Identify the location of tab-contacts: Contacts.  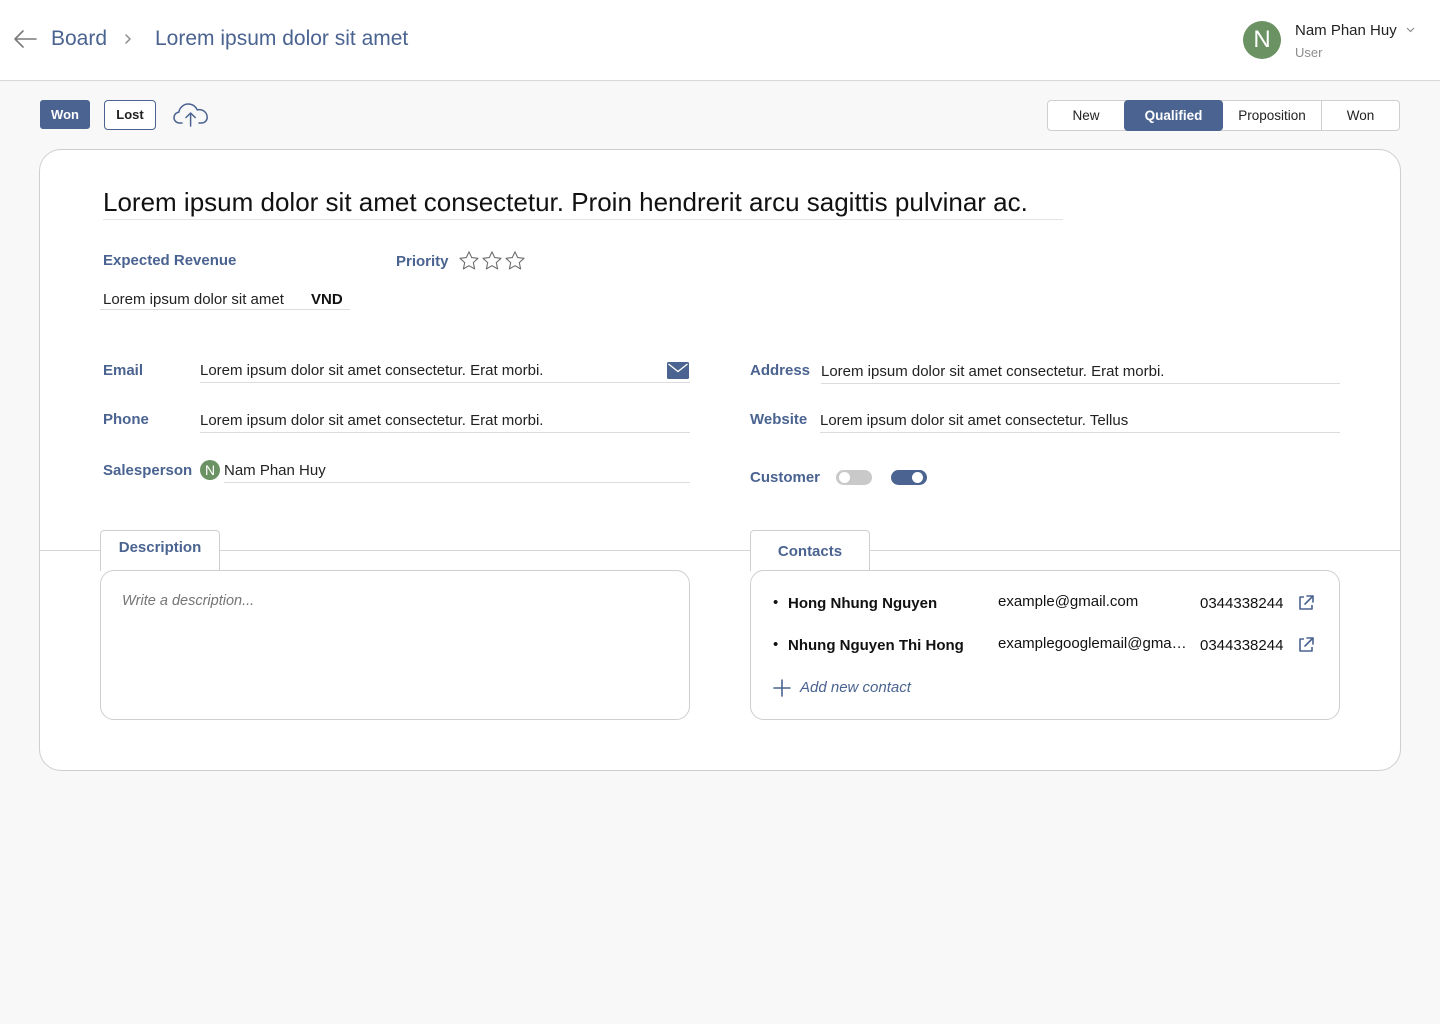
(810, 550).